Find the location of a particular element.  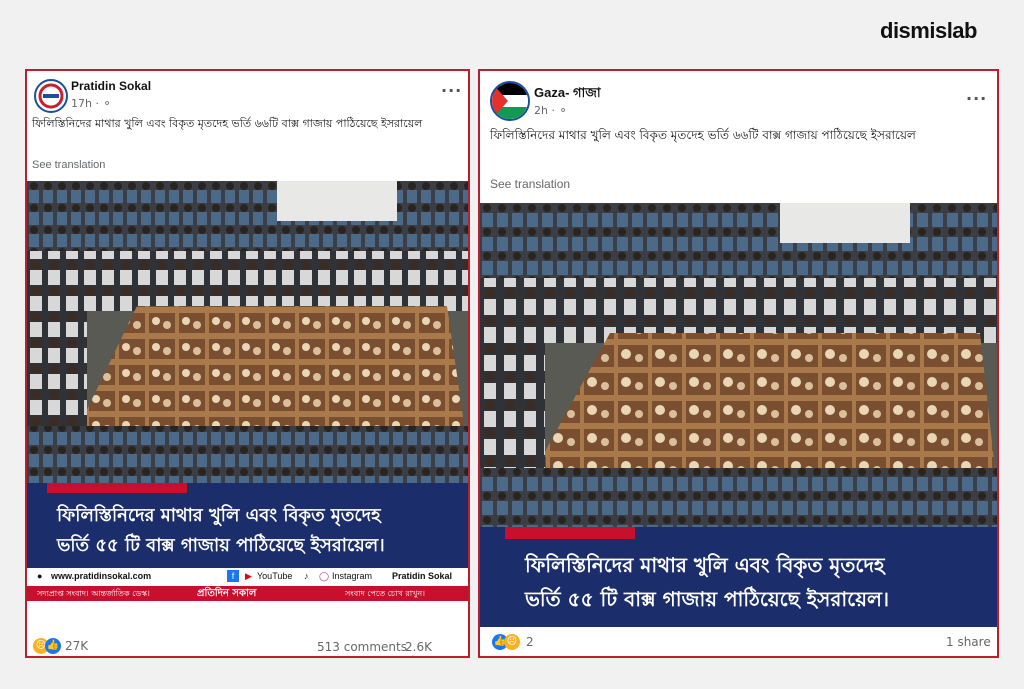

dismislab-watermark: dismislab is located at coordinates (928, 30).